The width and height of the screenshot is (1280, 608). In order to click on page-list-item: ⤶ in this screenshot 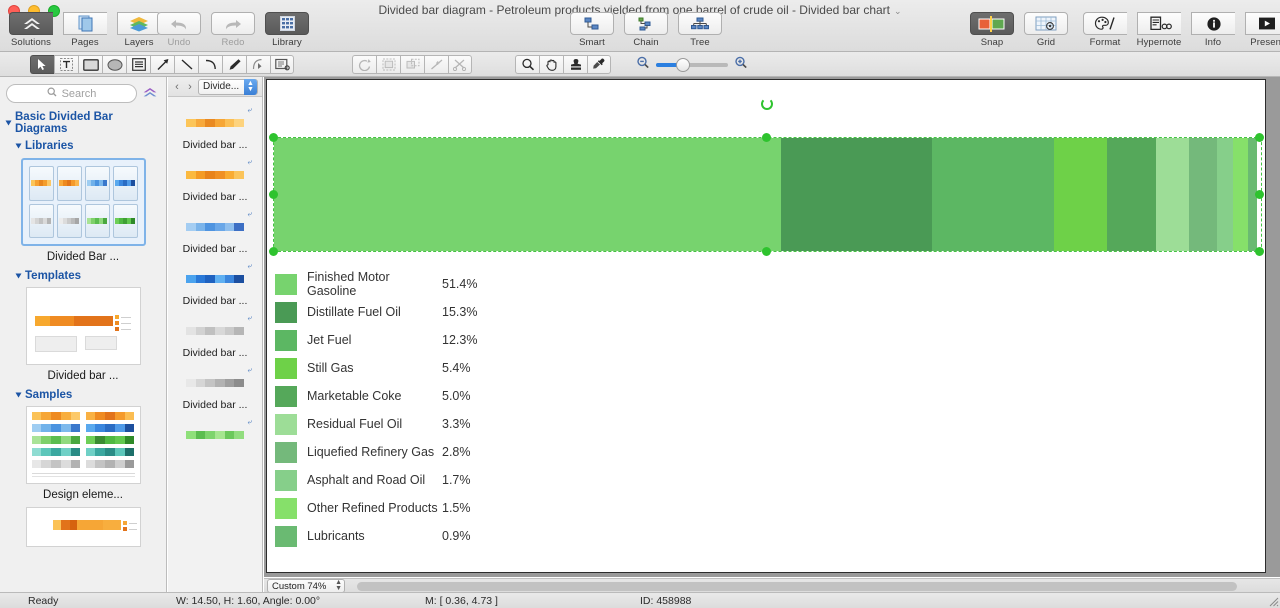, I will do `click(215, 425)`.